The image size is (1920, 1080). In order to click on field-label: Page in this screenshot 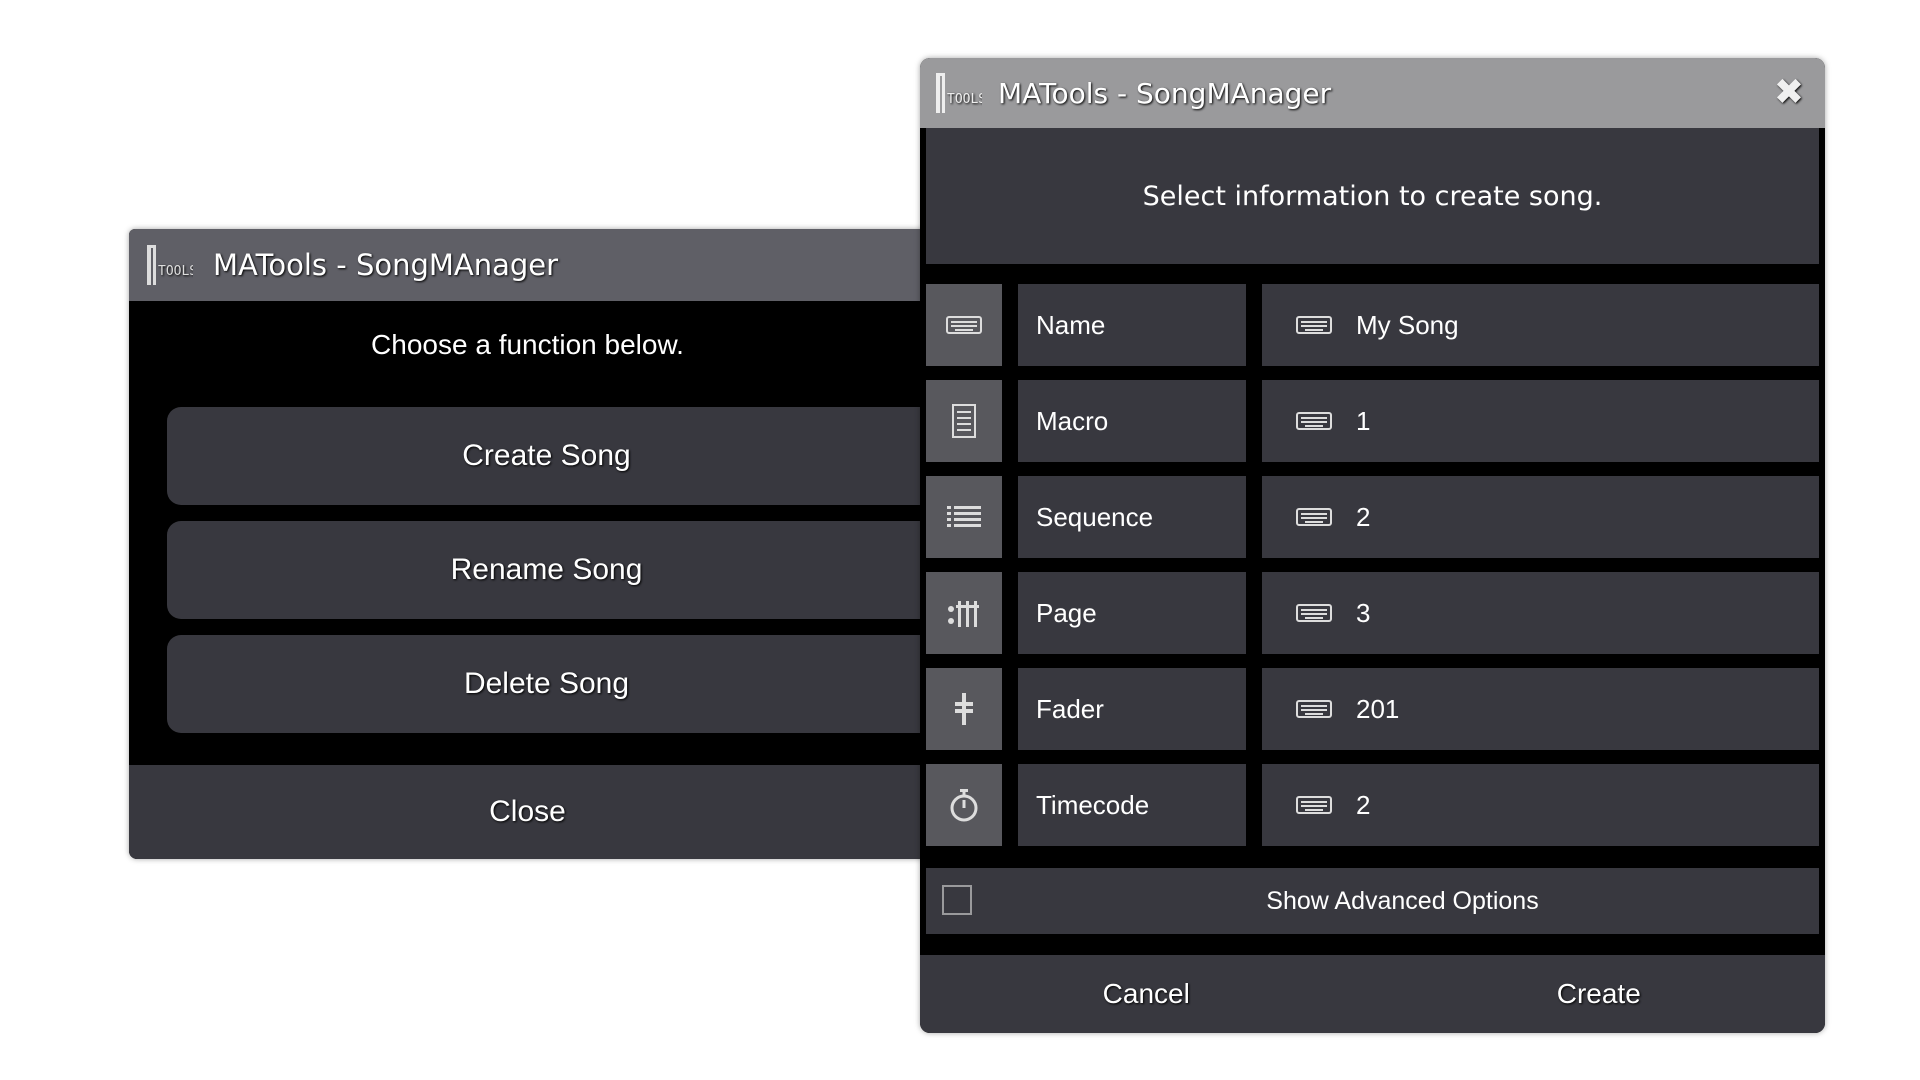, I will do `click(1132, 613)`.